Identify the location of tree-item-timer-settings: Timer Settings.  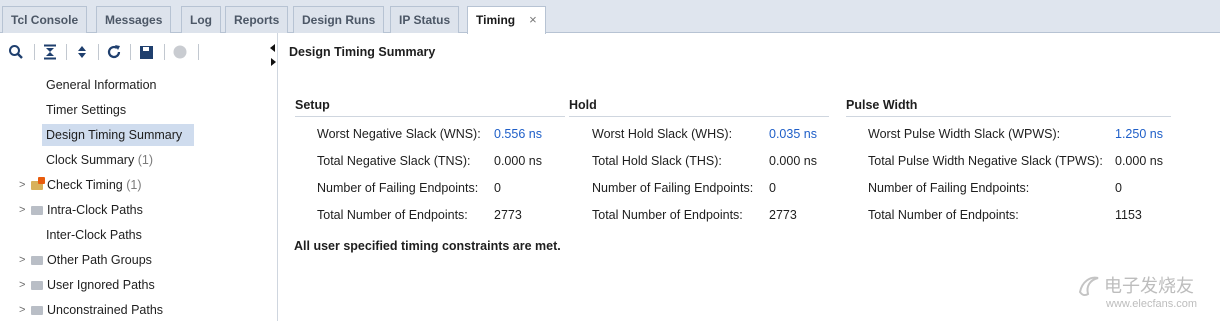
(86, 110).